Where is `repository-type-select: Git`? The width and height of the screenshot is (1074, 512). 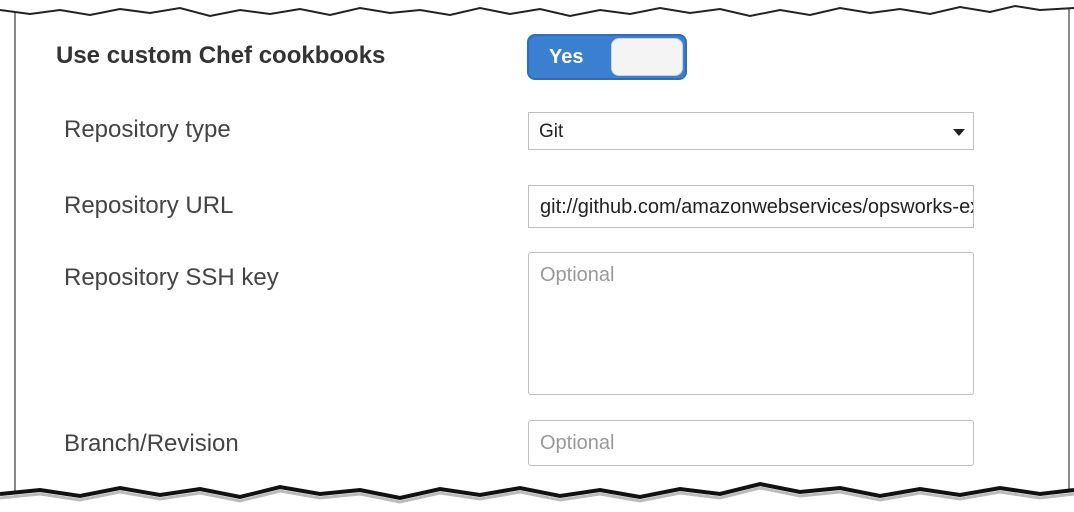
repository-type-select: Git is located at coordinates (751, 131).